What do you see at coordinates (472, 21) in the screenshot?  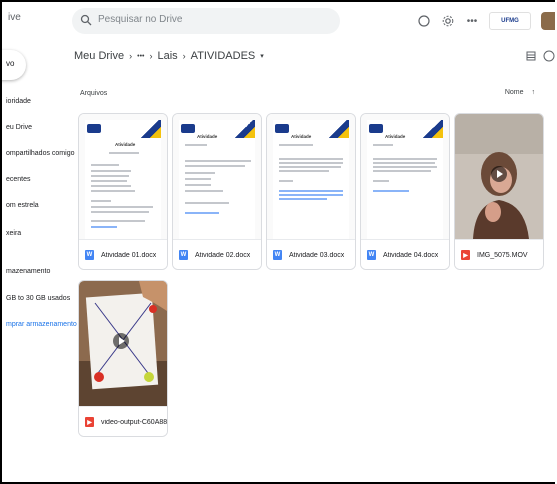 I see `apps-icon: •••` at bounding box center [472, 21].